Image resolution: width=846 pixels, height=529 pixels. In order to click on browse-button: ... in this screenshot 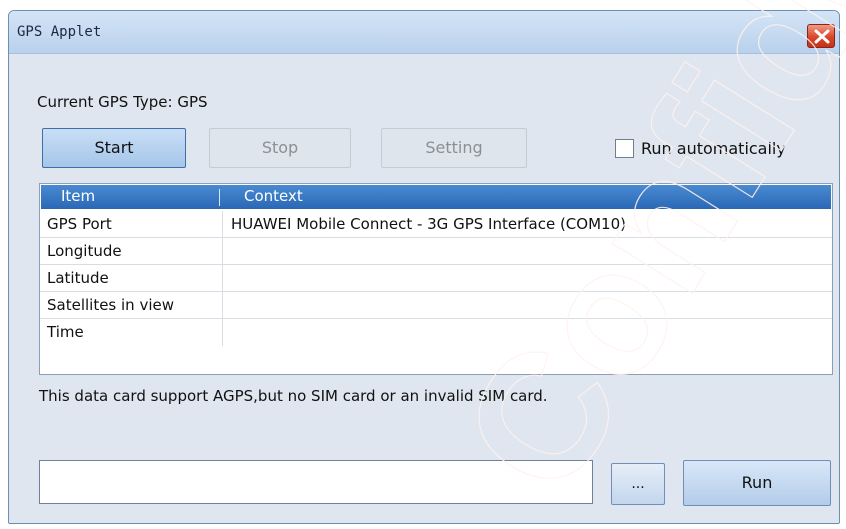, I will do `click(638, 484)`.